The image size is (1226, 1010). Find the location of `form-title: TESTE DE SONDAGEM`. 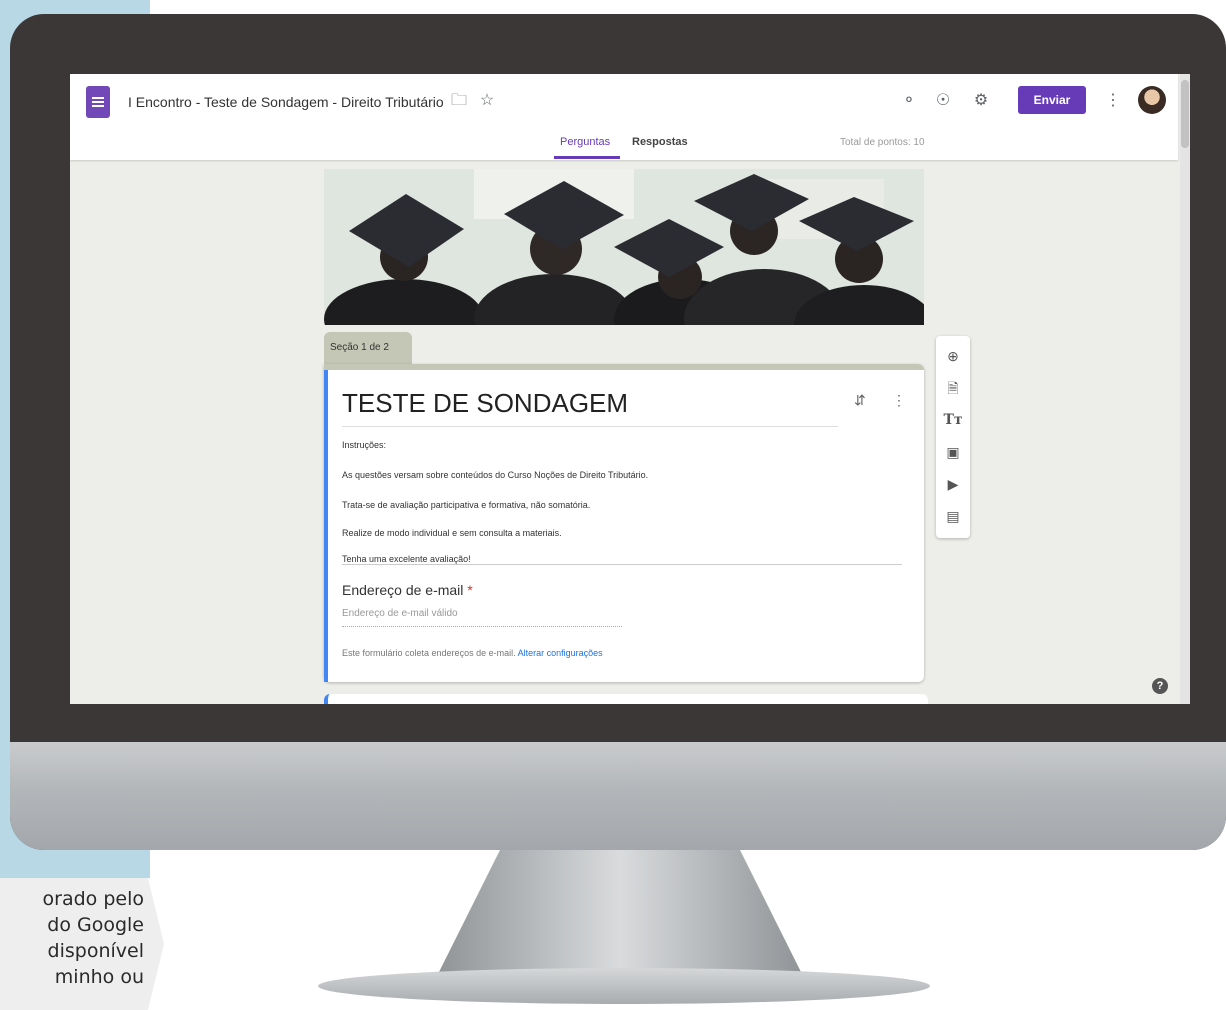

form-title: TESTE DE SONDAGEM is located at coordinates (485, 403).